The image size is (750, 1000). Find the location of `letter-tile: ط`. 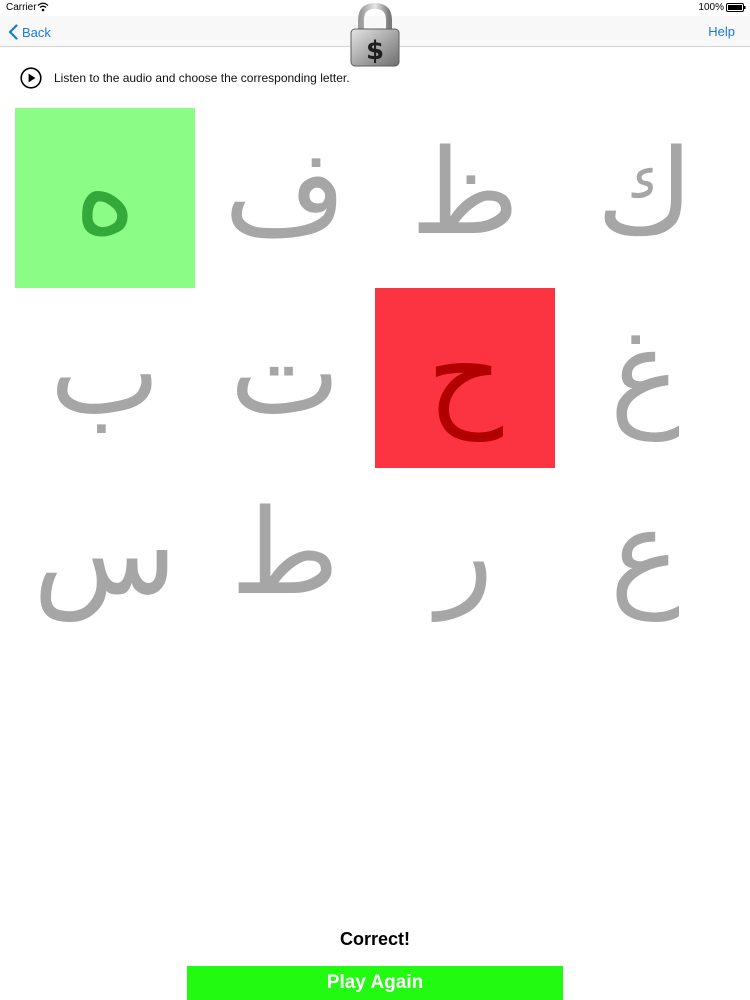

letter-tile: ط is located at coordinates (285, 558).